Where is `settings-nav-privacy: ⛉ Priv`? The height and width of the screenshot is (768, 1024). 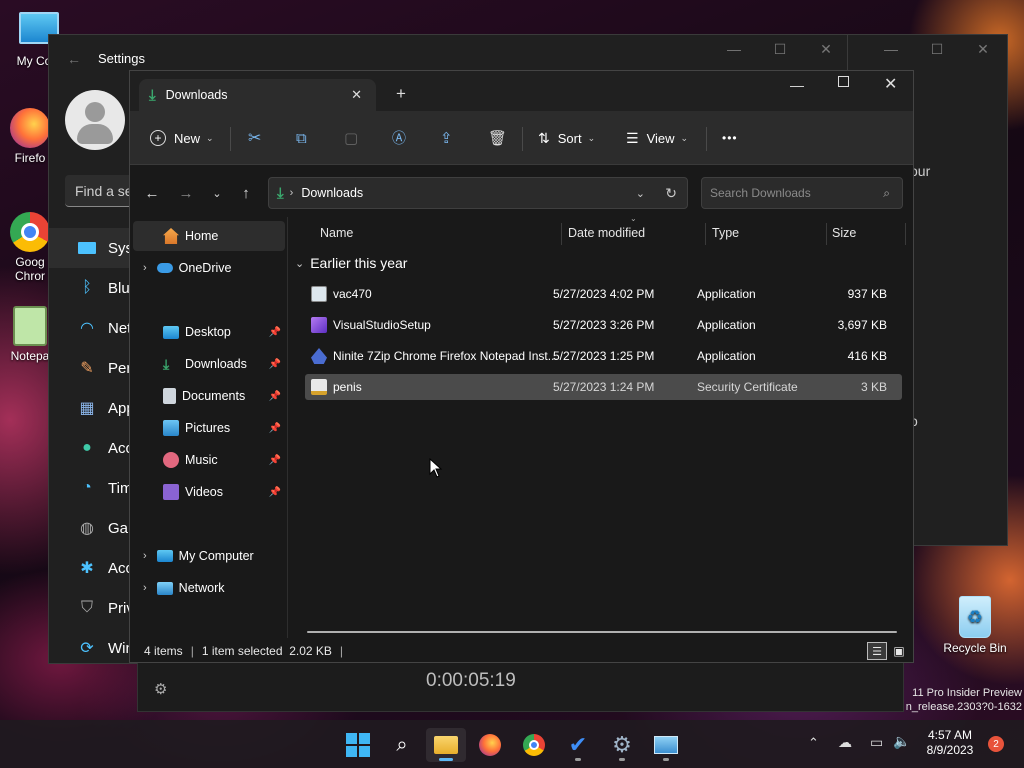 settings-nav-privacy: ⛉ Priv is located at coordinates (94, 608).